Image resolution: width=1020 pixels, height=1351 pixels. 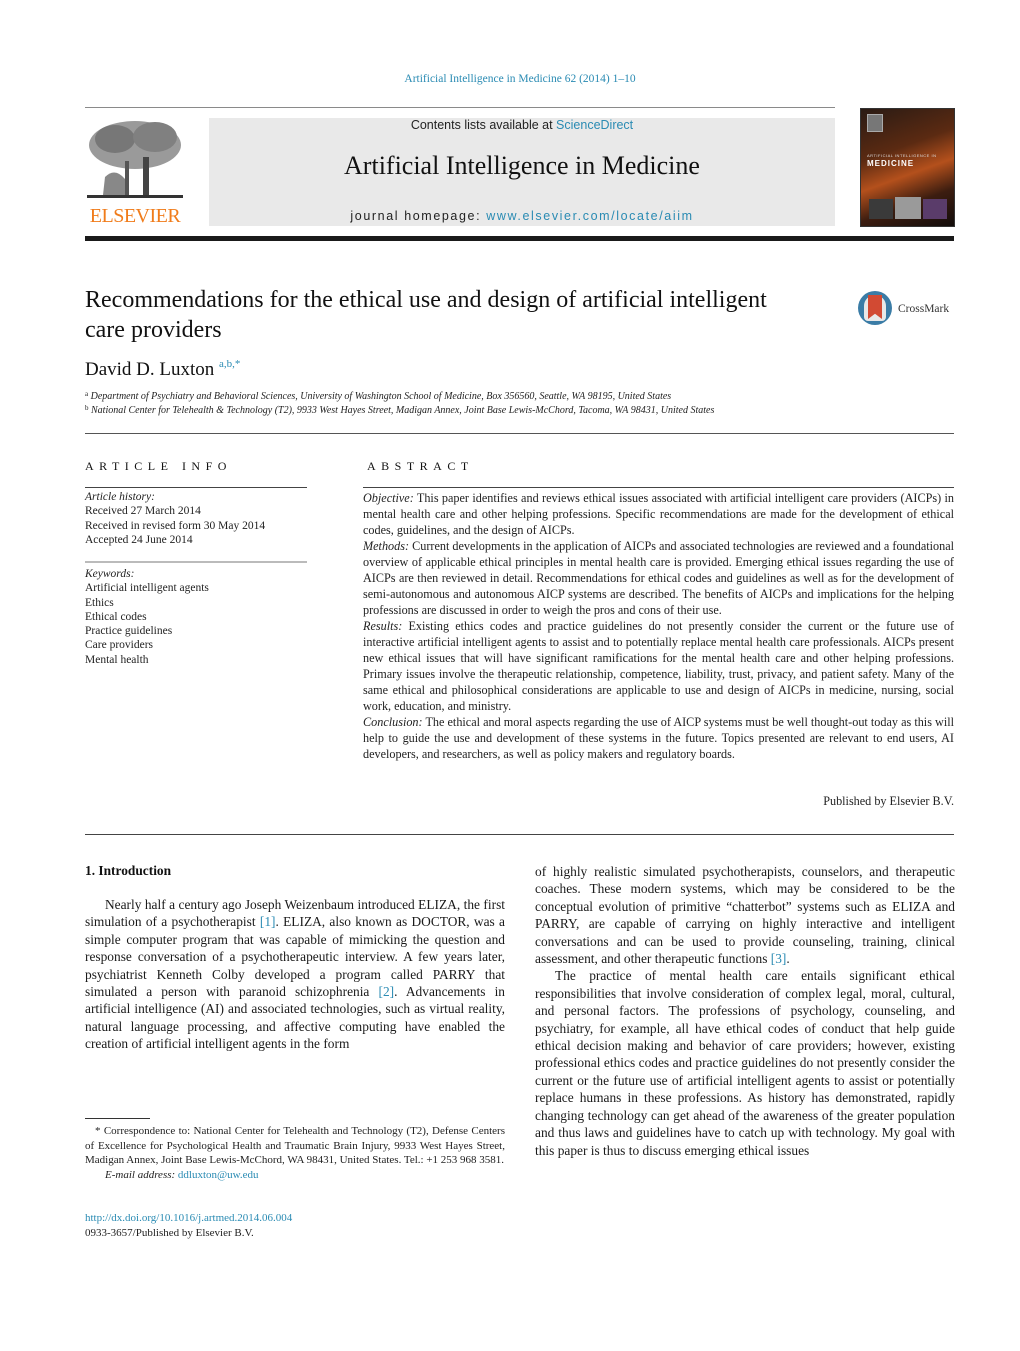 I want to click on abstract-section-label: Conclusion:, so click(x=393, y=722).